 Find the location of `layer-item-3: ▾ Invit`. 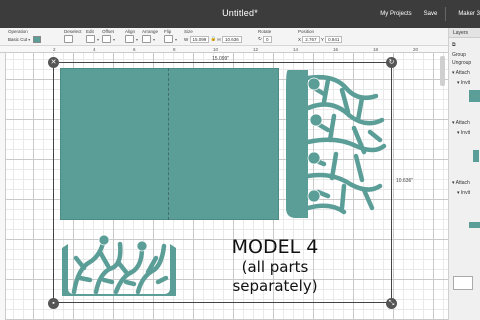

layer-item-3: ▾ Invit is located at coordinates (463, 193).